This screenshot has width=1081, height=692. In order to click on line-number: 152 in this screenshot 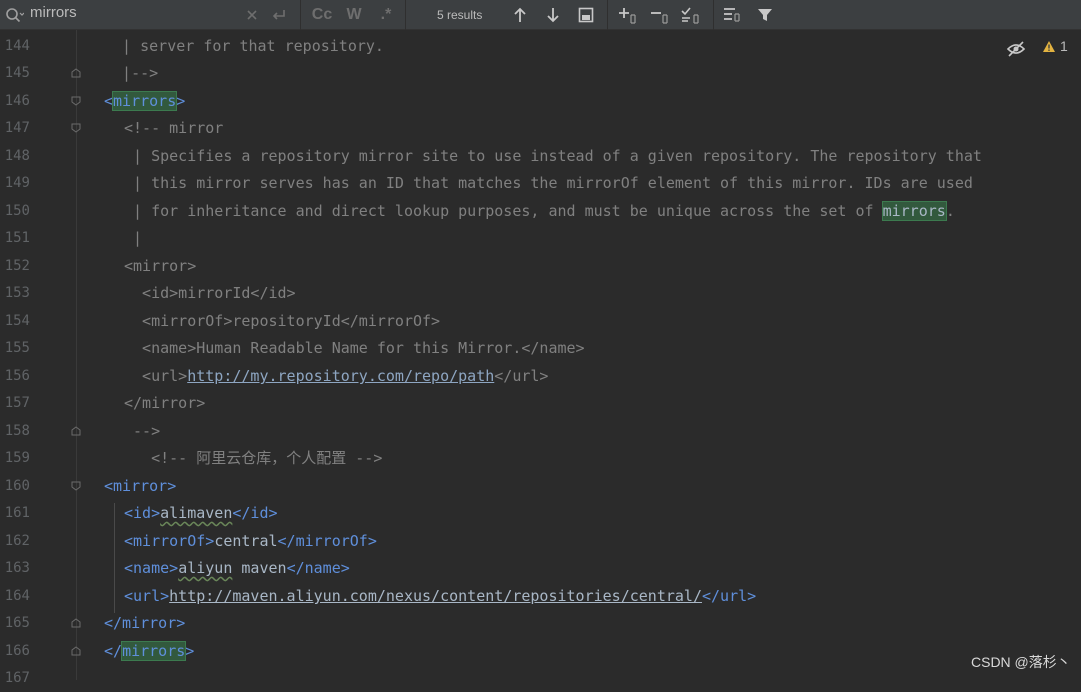, I will do `click(17, 266)`.